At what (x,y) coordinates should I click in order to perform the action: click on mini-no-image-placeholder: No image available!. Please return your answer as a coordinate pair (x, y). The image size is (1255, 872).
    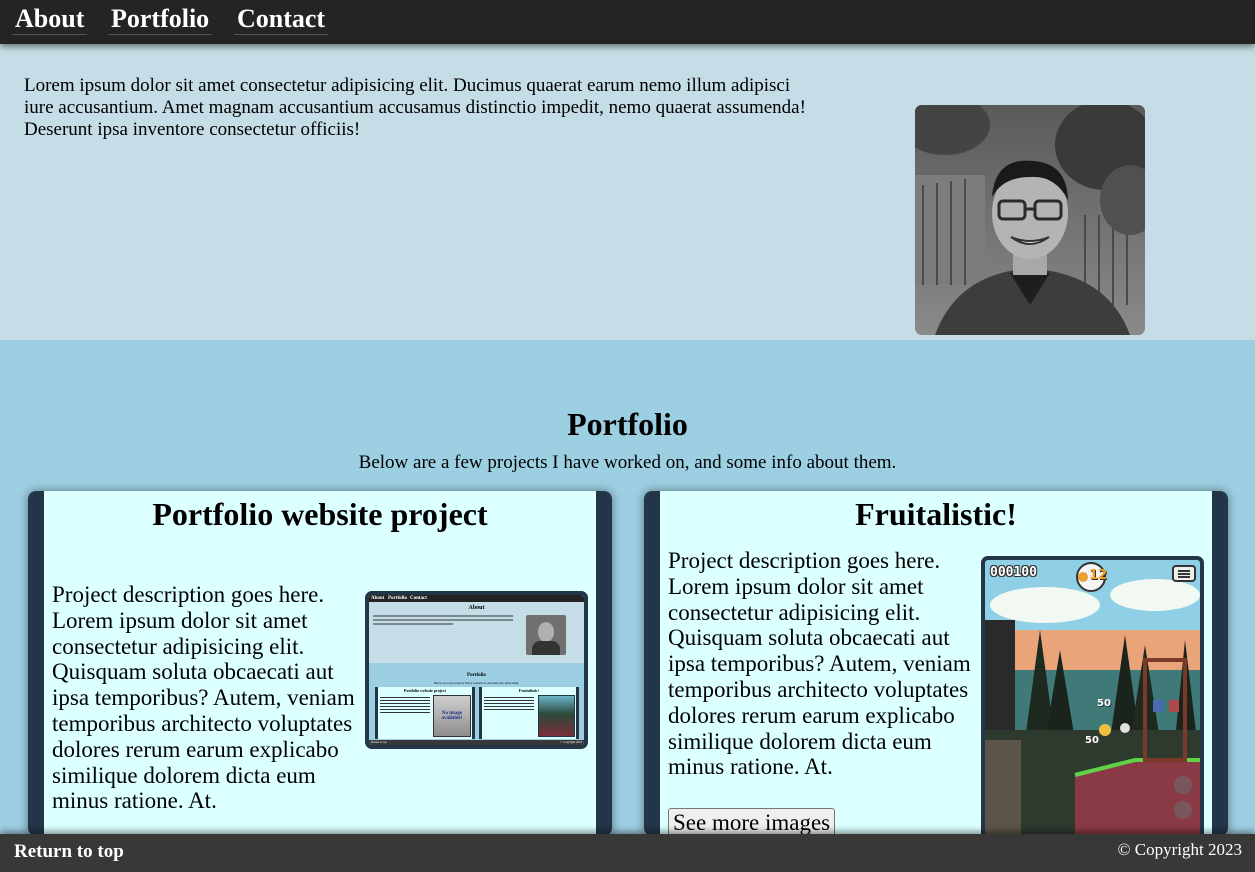
    Looking at the image, I should click on (452, 716).